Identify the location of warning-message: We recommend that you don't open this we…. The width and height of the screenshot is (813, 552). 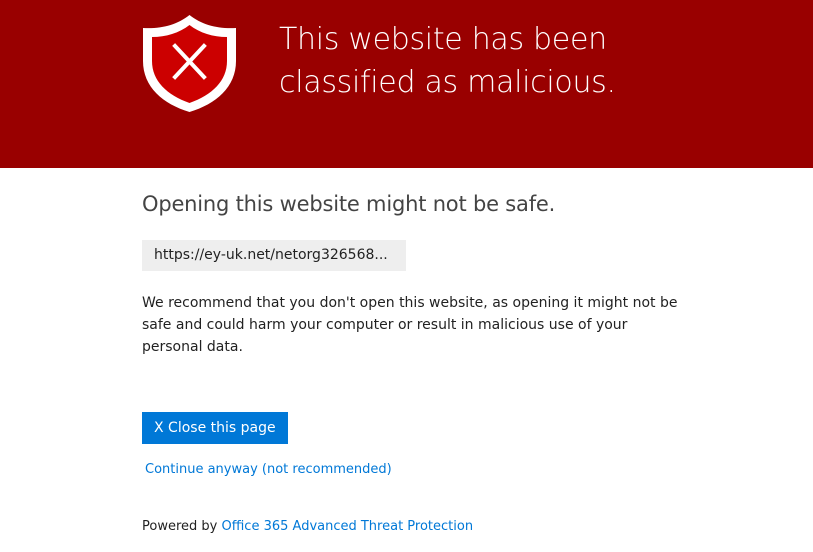
(410, 325).